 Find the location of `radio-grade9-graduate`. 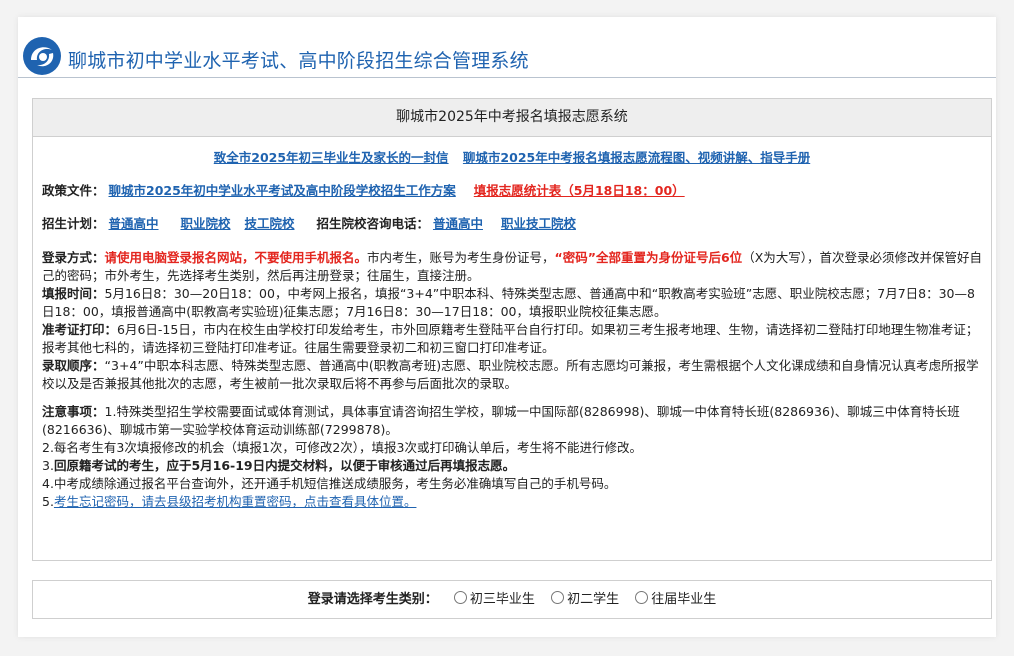

radio-grade9-graduate is located at coordinates (460, 597).